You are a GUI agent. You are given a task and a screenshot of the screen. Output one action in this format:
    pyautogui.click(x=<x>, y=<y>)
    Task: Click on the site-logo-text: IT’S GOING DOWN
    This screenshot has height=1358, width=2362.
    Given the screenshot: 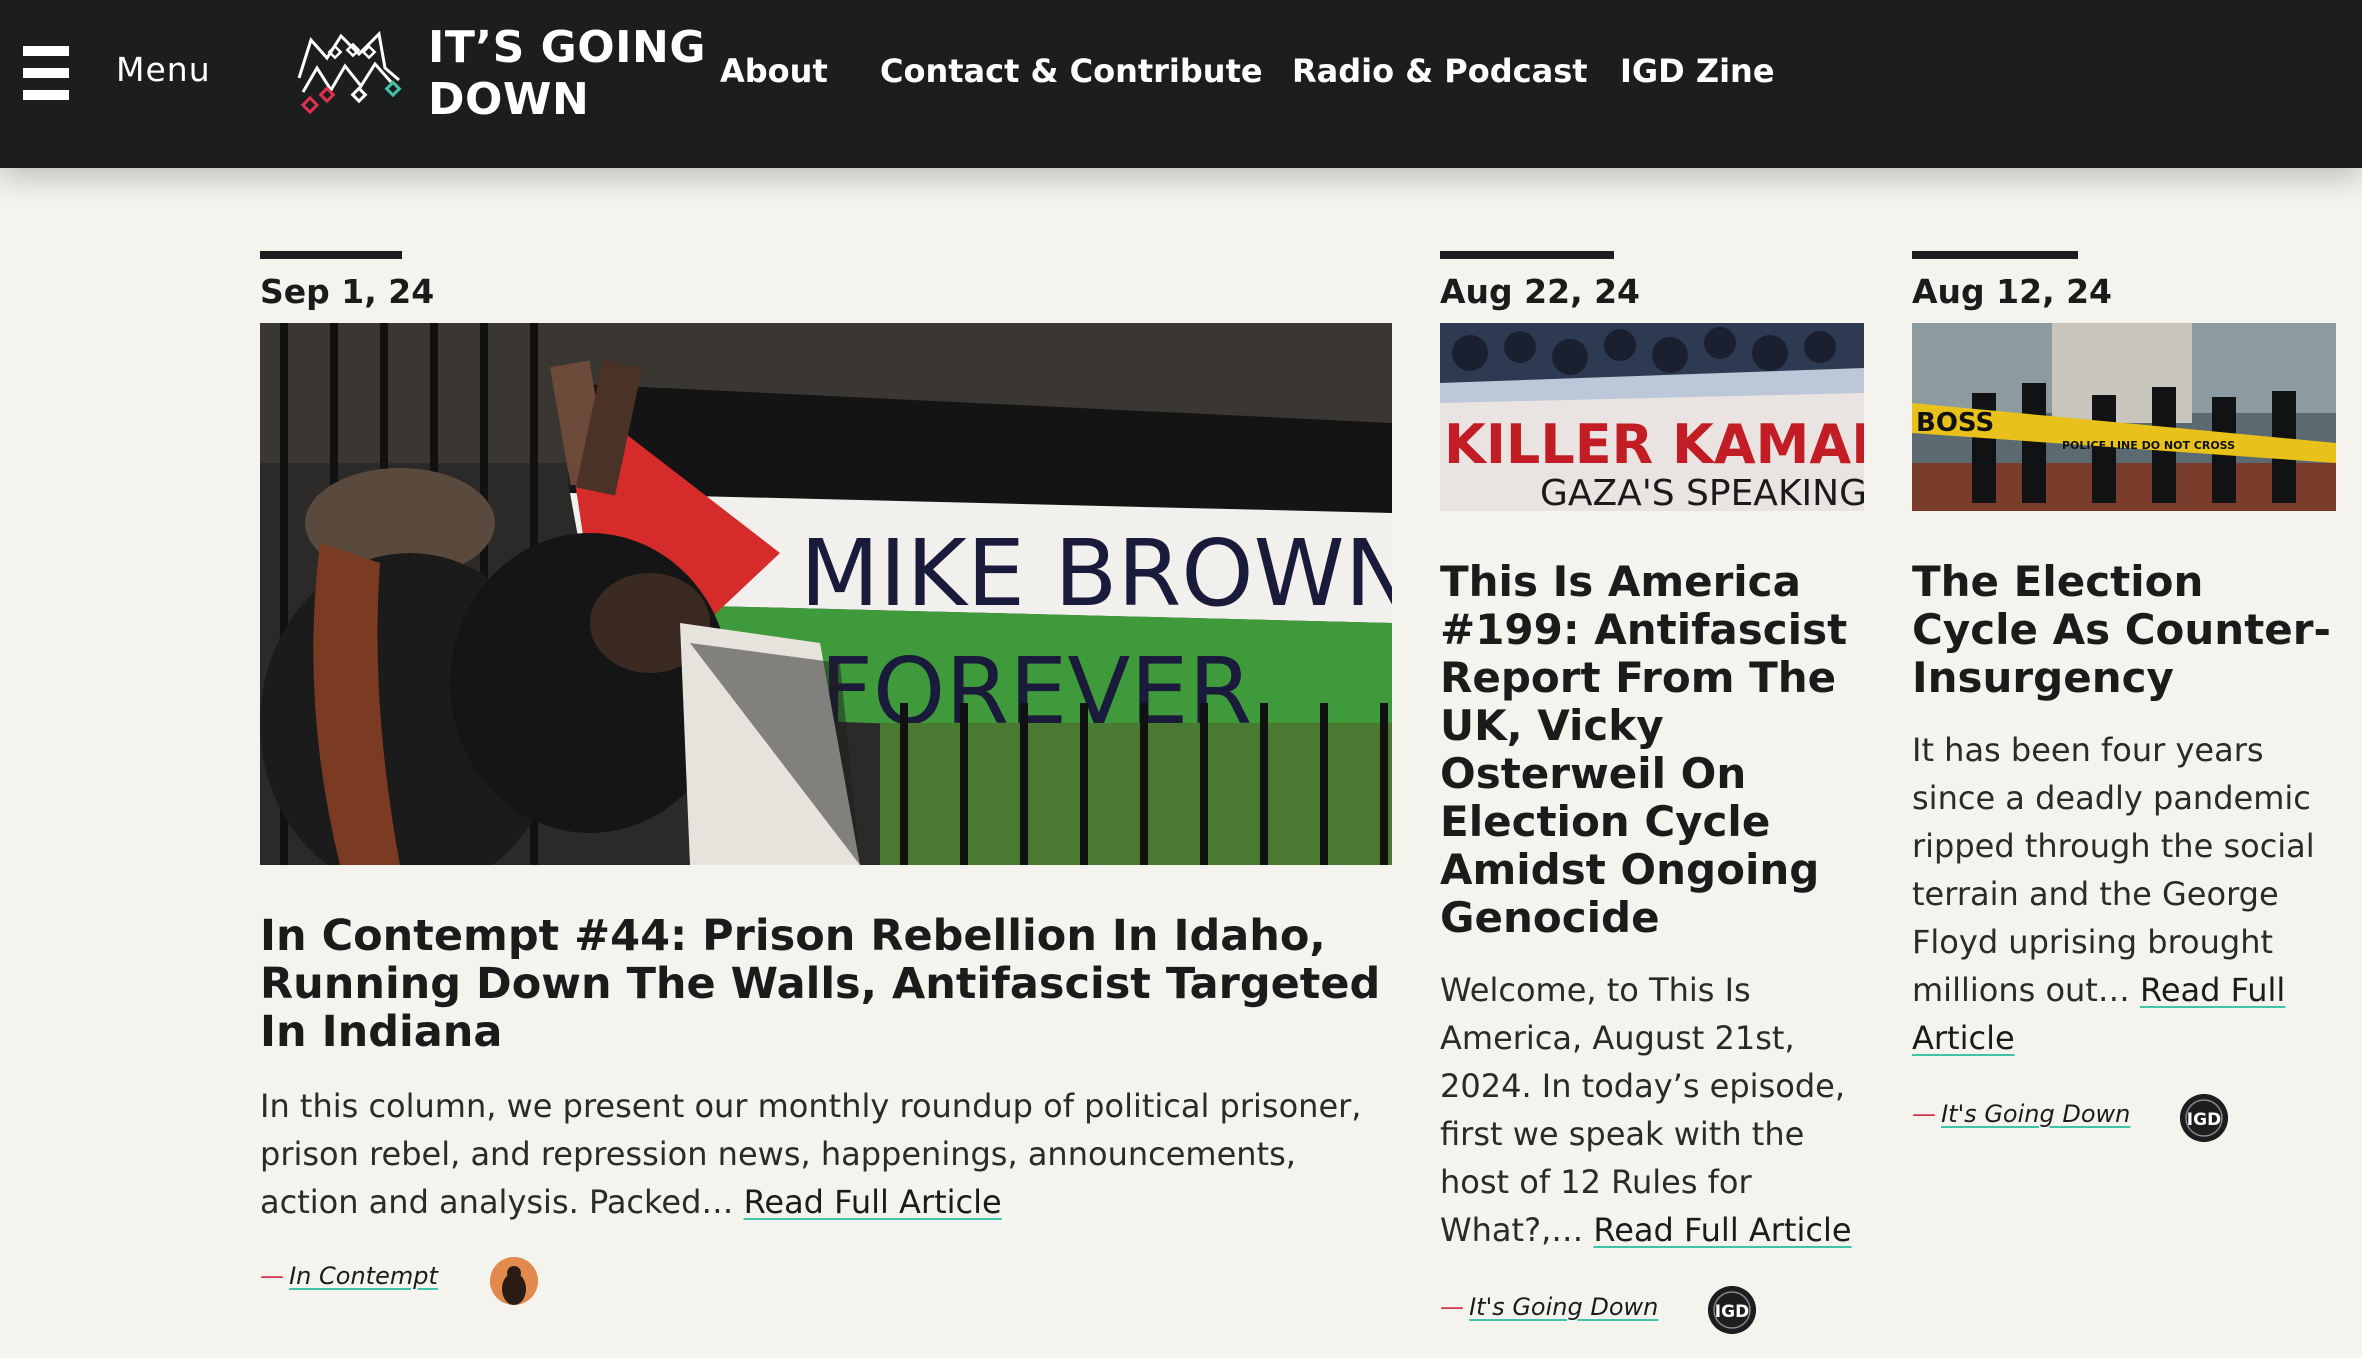 What is the action you would take?
    pyautogui.click(x=567, y=74)
    